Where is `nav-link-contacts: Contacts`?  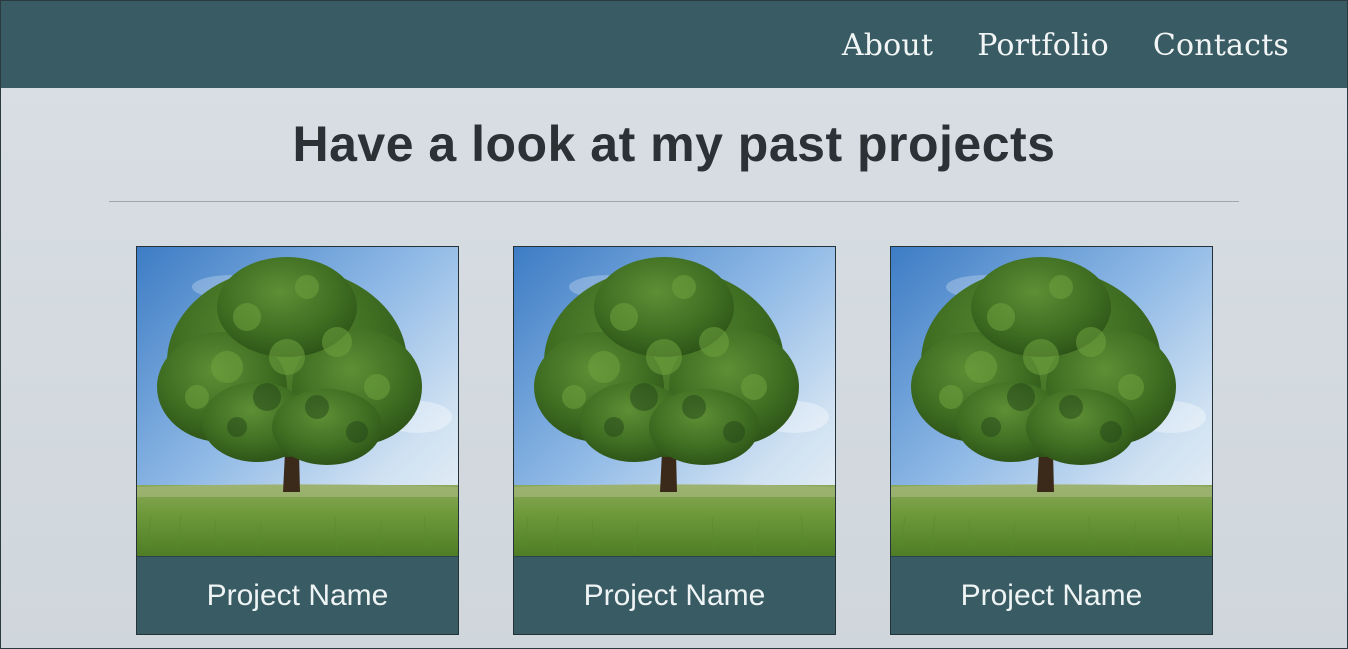
nav-link-contacts: Contacts is located at coordinates (1221, 45).